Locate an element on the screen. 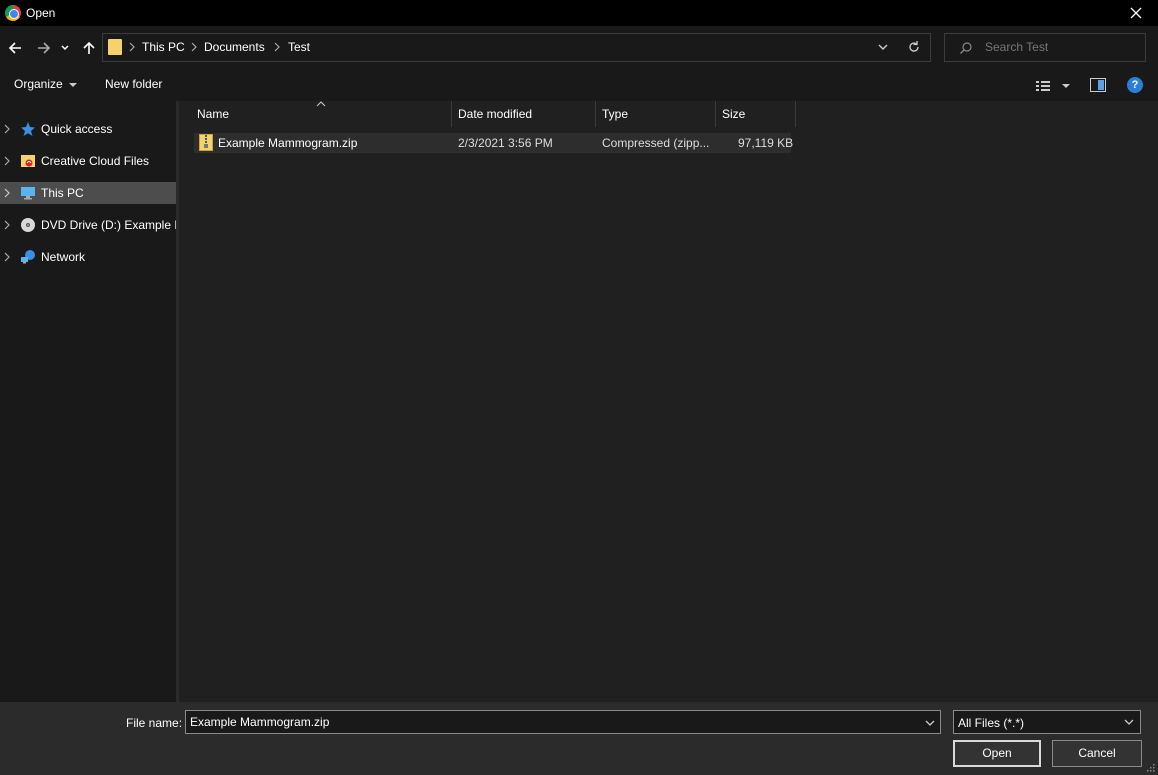 The image size is (1158, 775). zip-folder-icon is located at coordinates (206, 142).